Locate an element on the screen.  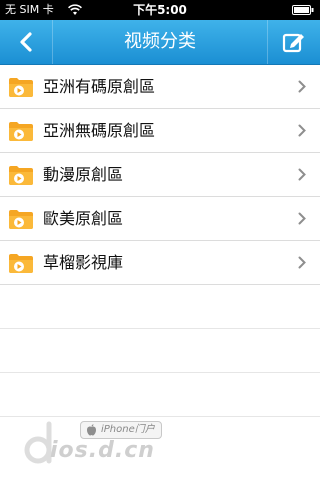
status-time: 下午5:00 is located at coordinates (160, 10).